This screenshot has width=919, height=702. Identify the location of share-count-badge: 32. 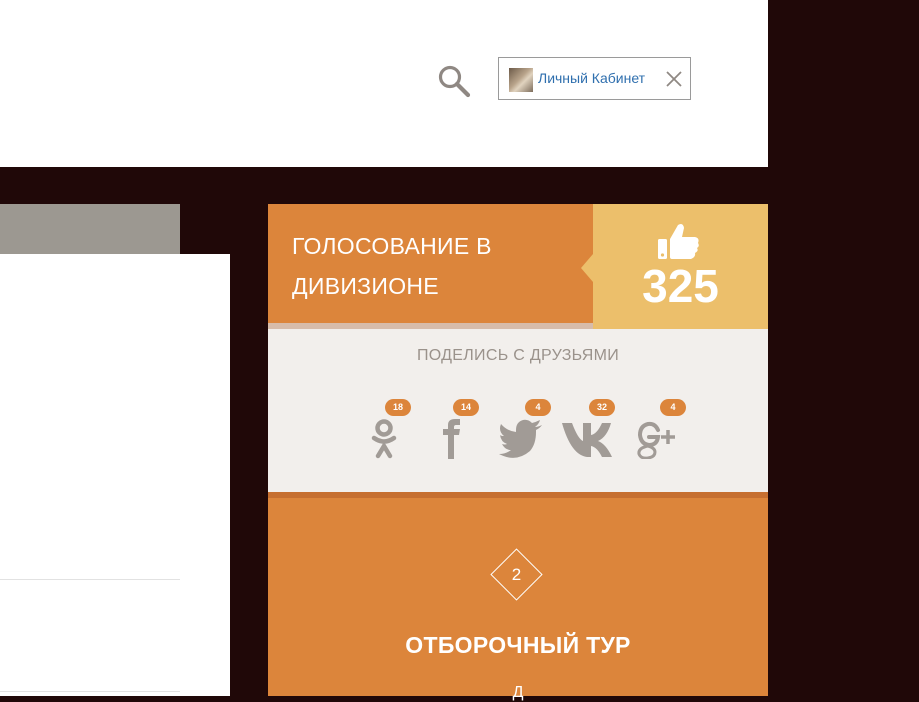
(602, 407).